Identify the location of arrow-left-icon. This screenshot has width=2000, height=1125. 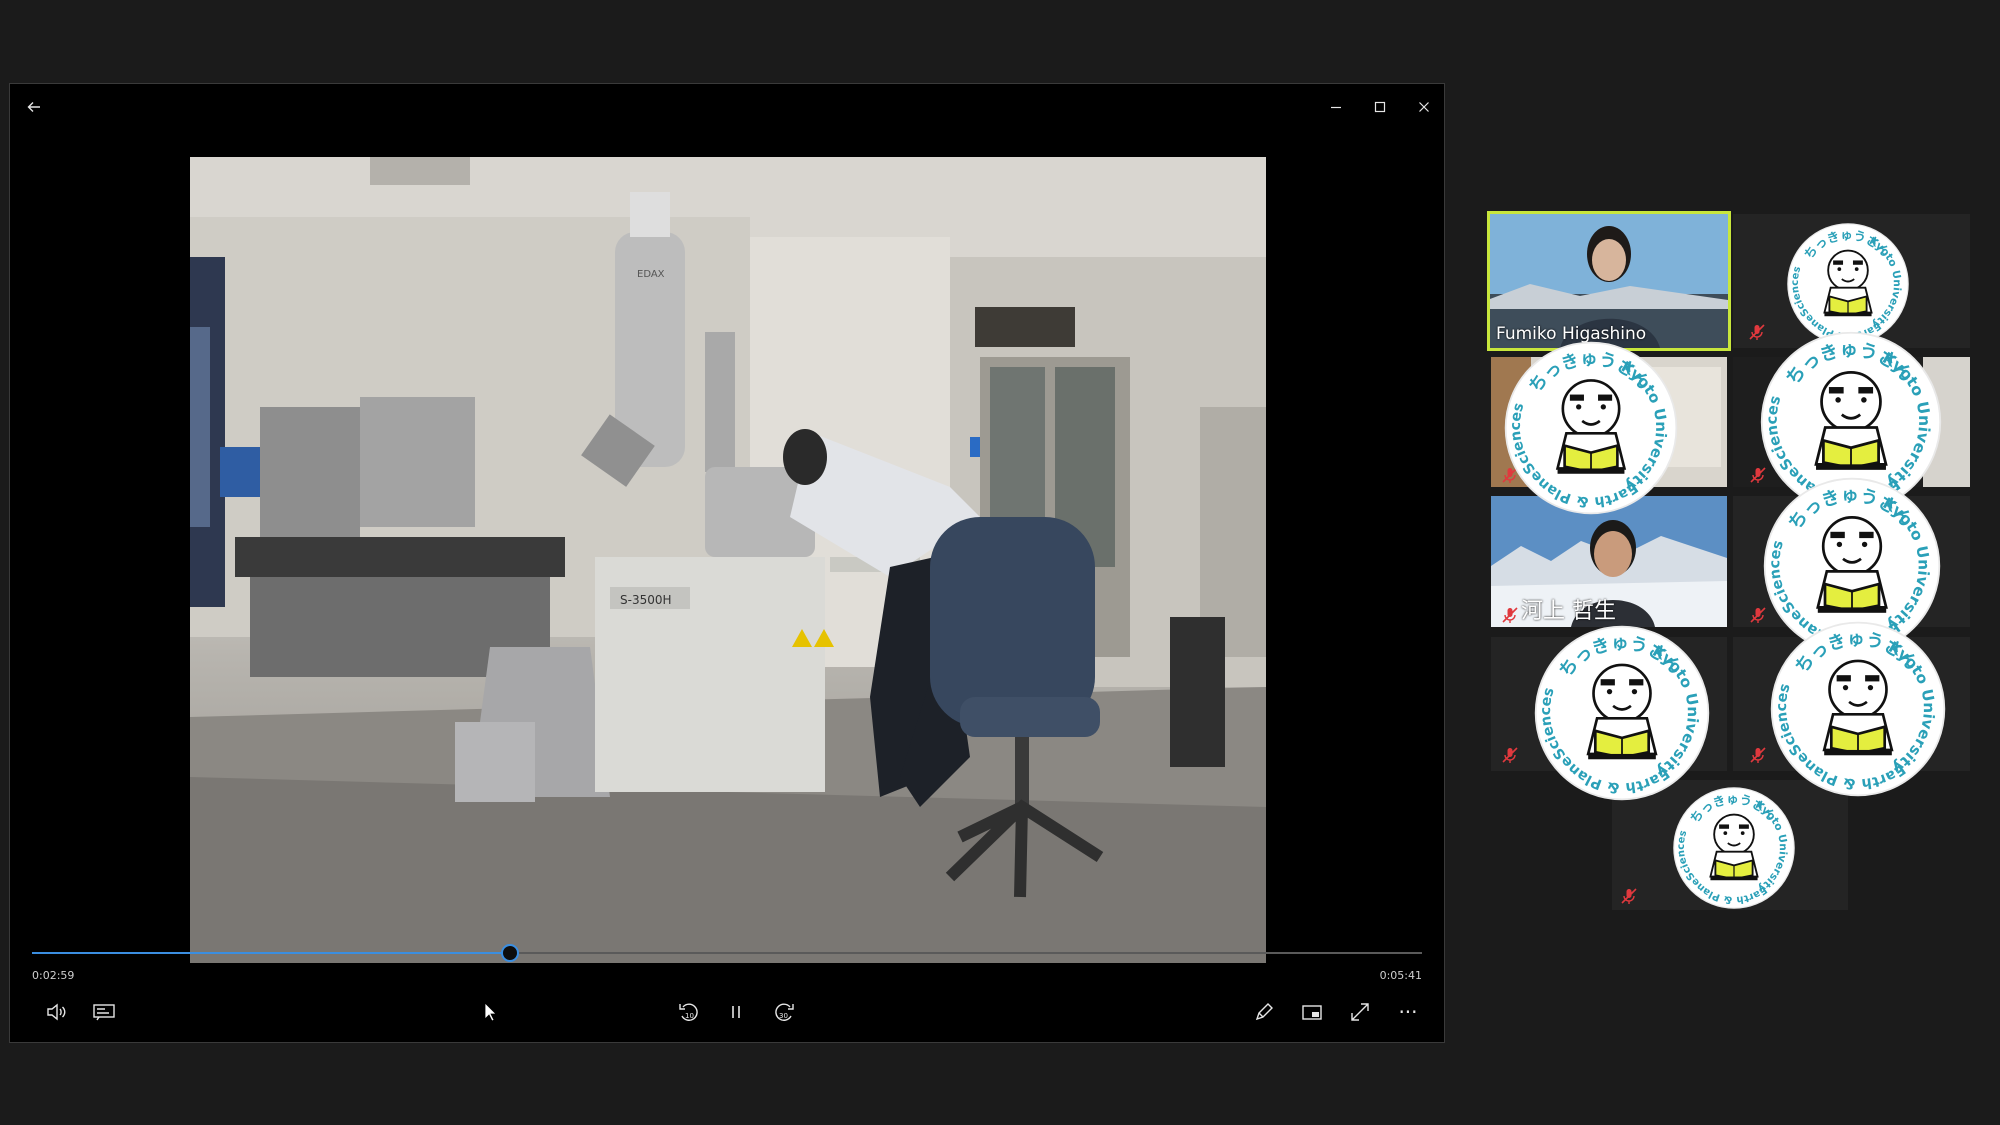
(33, 107).